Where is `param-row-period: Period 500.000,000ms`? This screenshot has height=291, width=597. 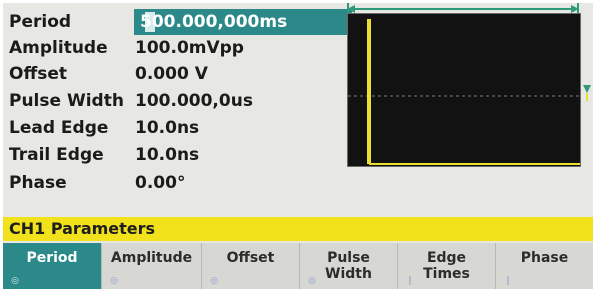
param-row-period: Period 500.000,000ms is located at coordinates (184, 22).